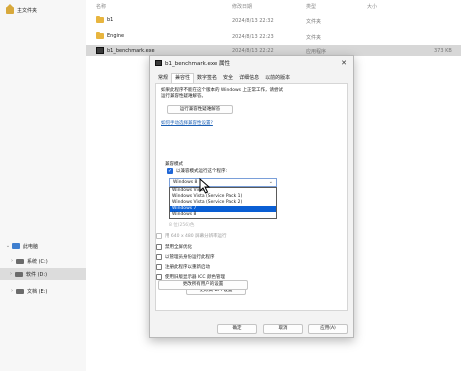  Describe the element at coordinates (200, 109) in the screenshot. I see `troubleshoot-button: 运行兼容性疑难解答` at that location.